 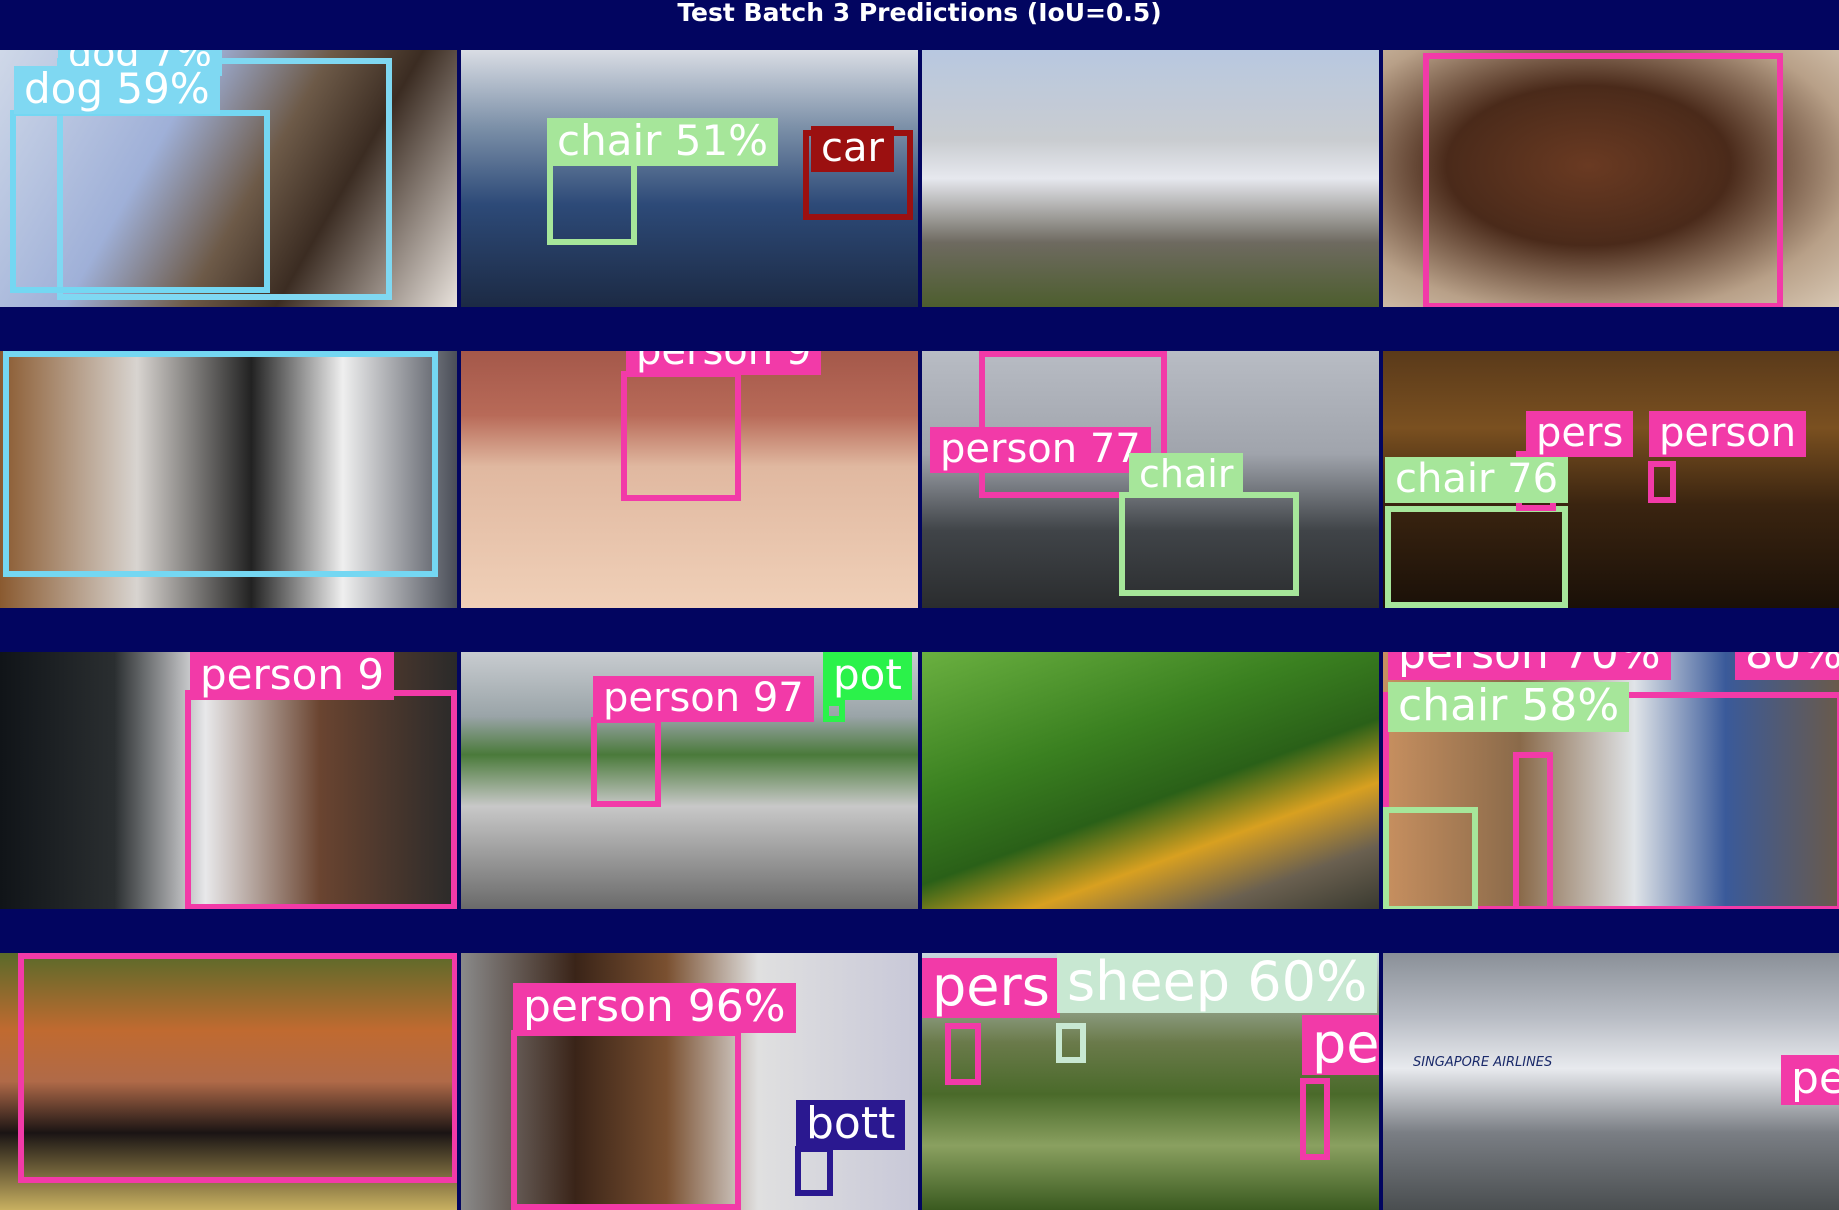 What do you see at coordinates (1509, 707) in the screenshot?
I see `detection-label: chair 58%` at bounding box center [1509, 707].